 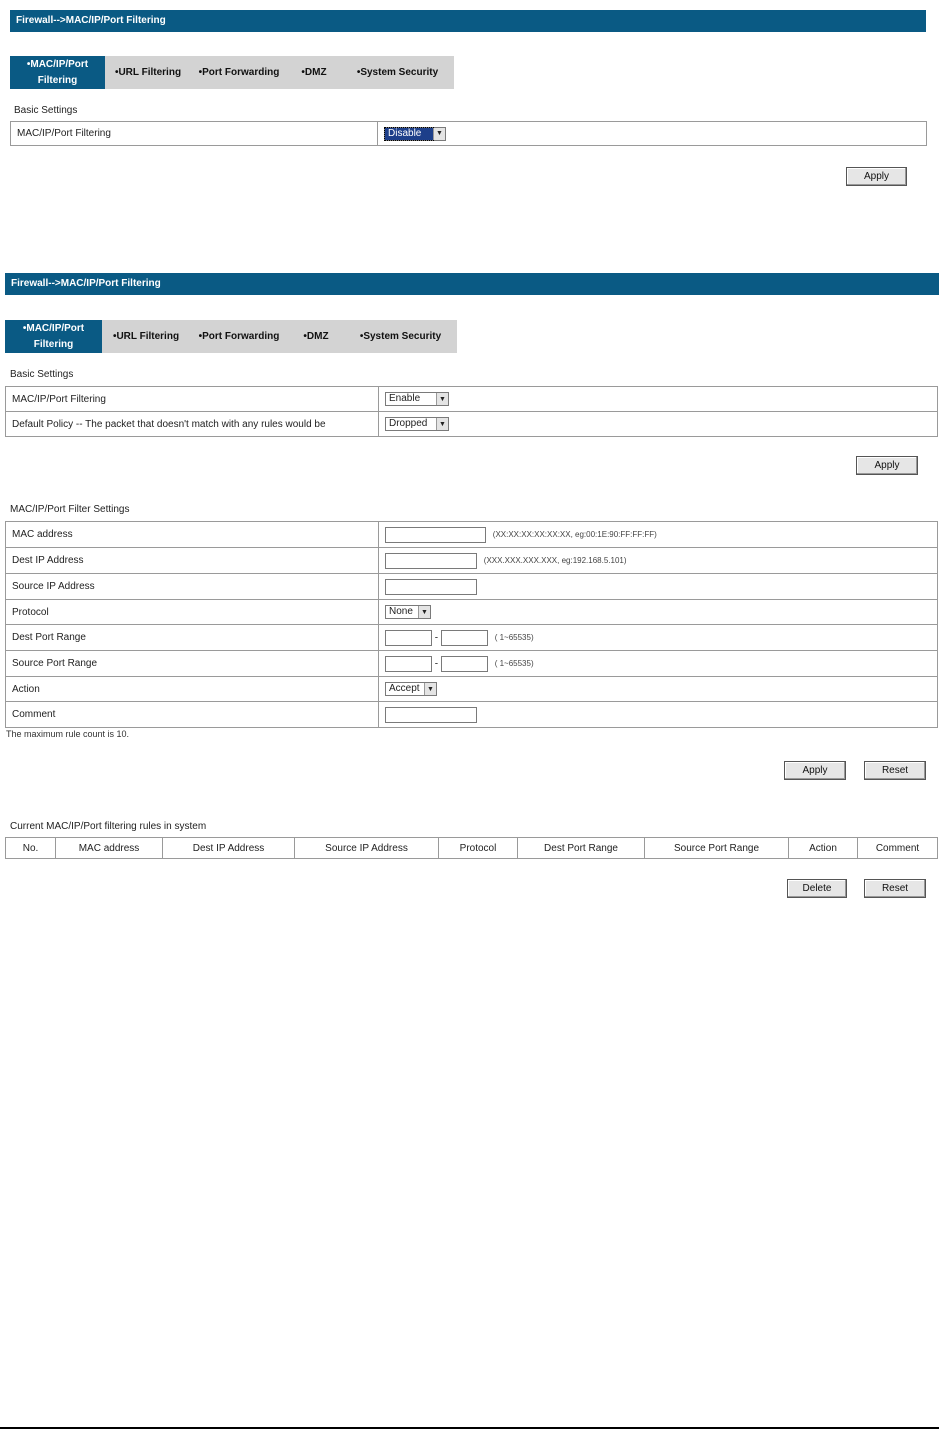 What do you see at coordinates (192, 663) in the screenshot?
I see `source-port-range-label: Source Port Range` at bounding box center [192, 663].